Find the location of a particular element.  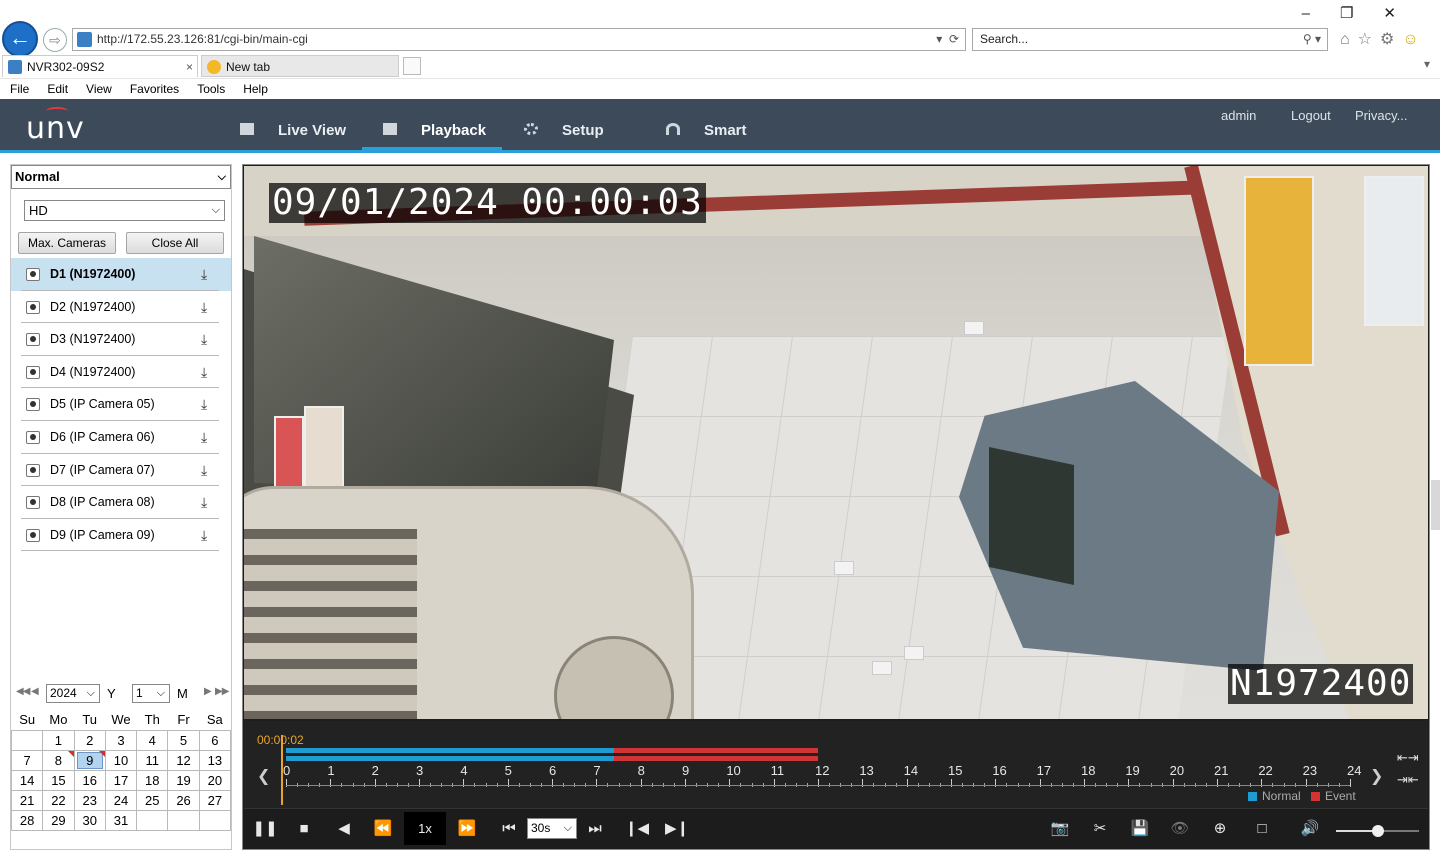

search-icon: ⚲ ▾ is located at coordinates (1312, 39).